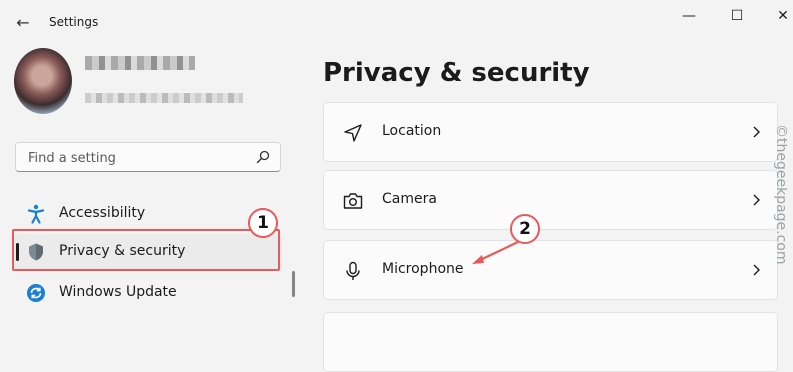  I want to click on search-icon, so click(263, 157).